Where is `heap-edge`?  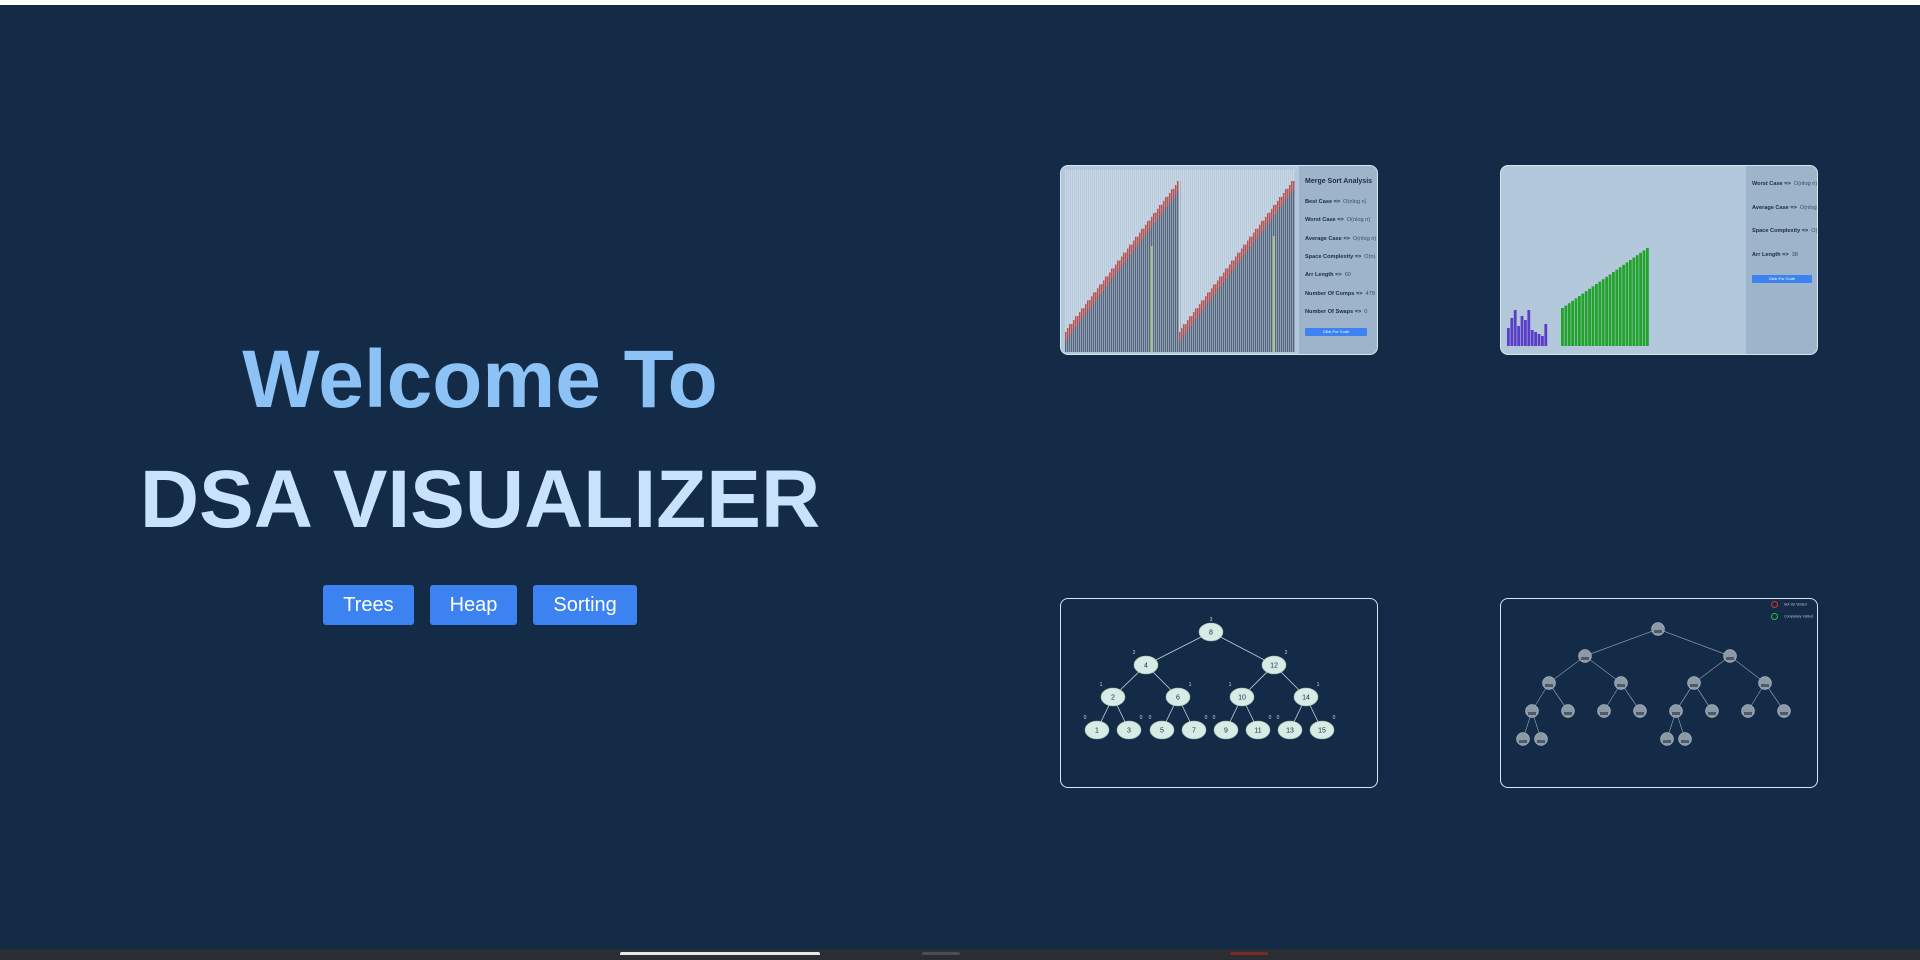
heap-edge is located at coordinates (1694, 642).